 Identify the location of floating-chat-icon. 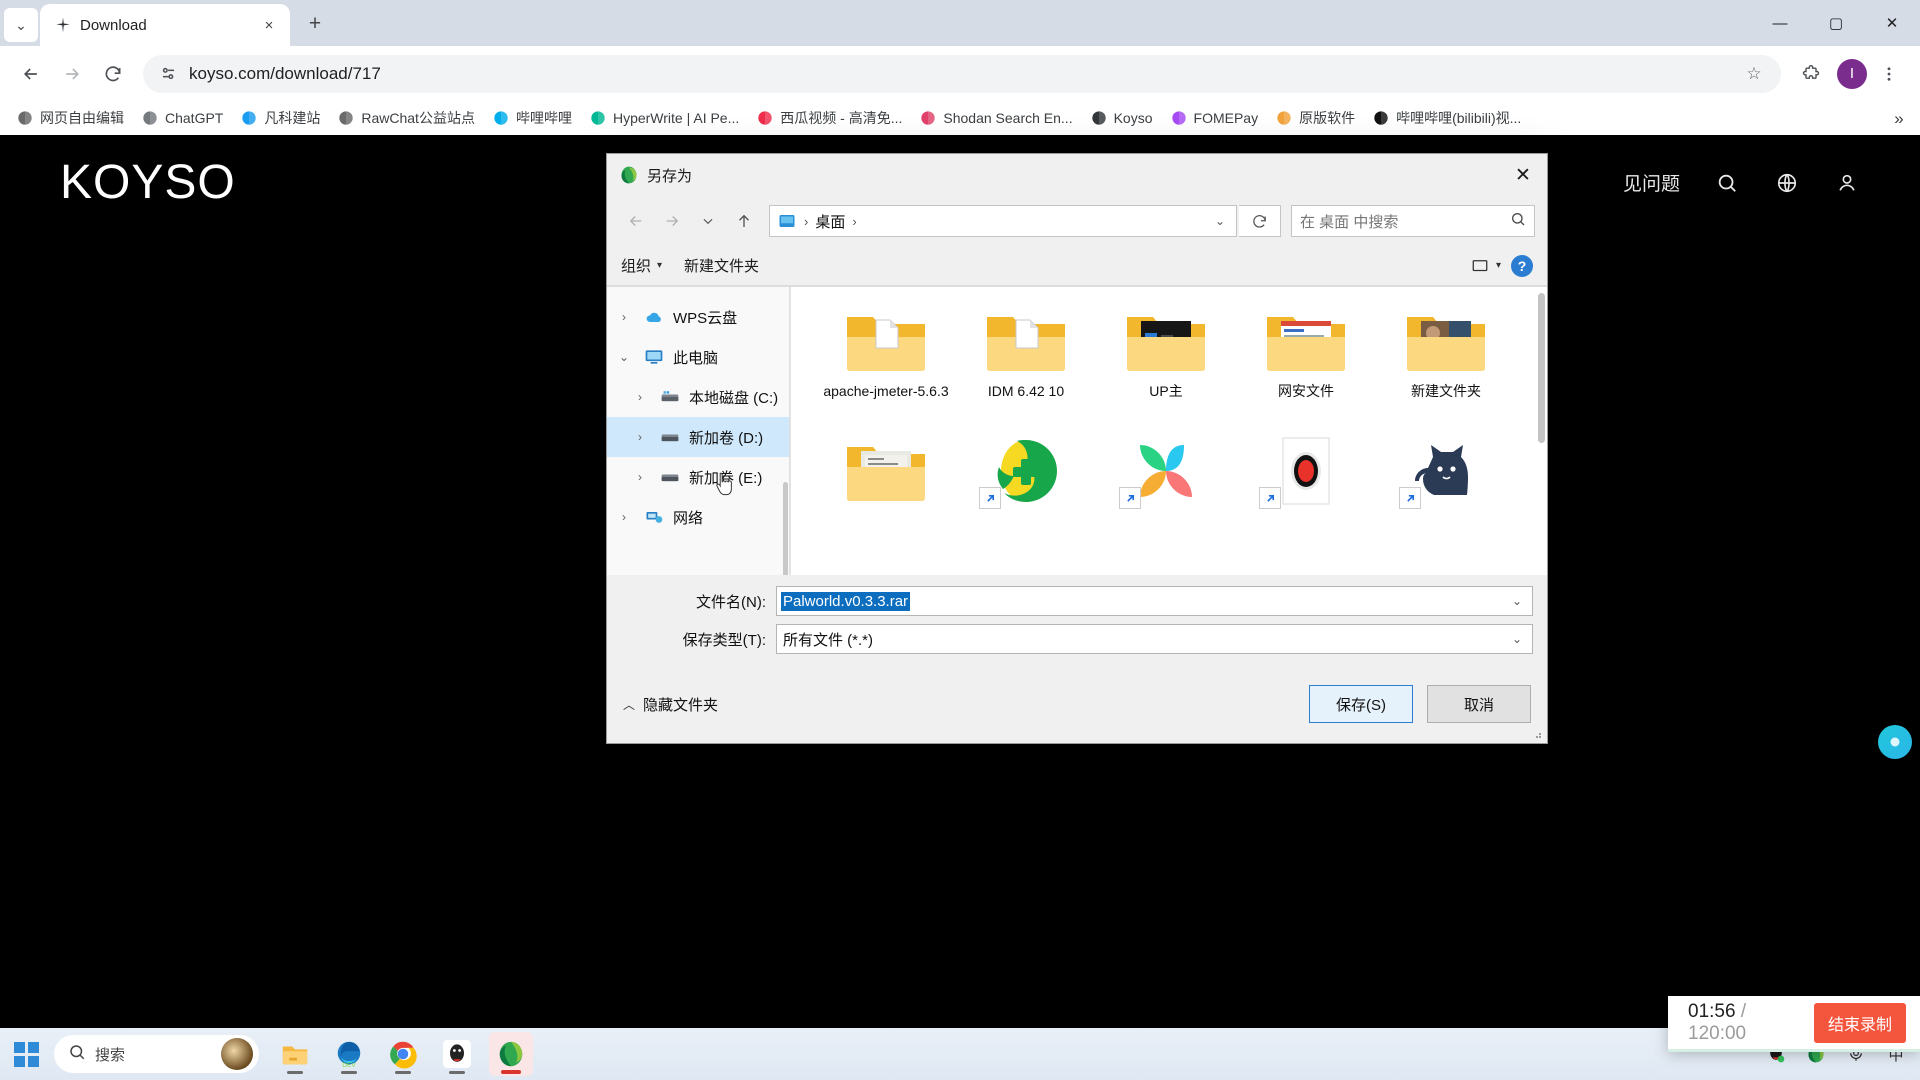
(1895, 742).